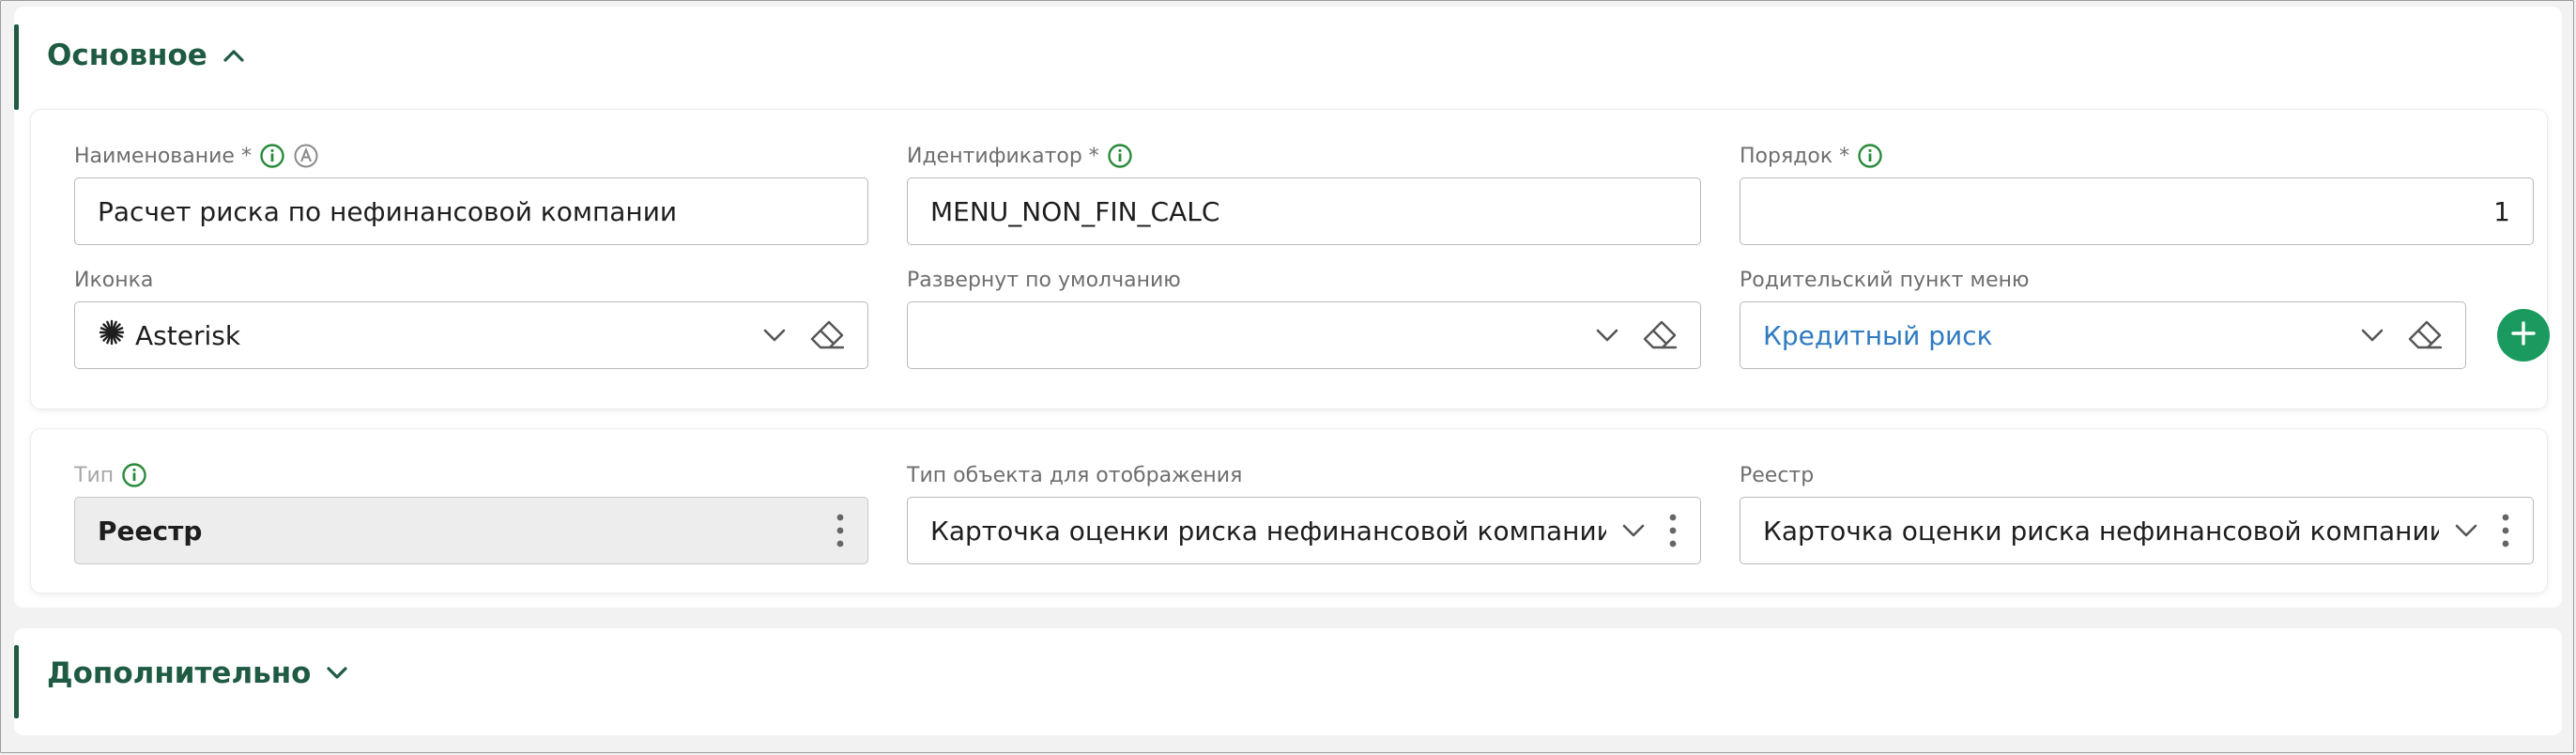  What do you see at coordinates (179, 673) in the screenshot?
I see `section-extra-title: Дополнительно` at bounding box center [179, 673].